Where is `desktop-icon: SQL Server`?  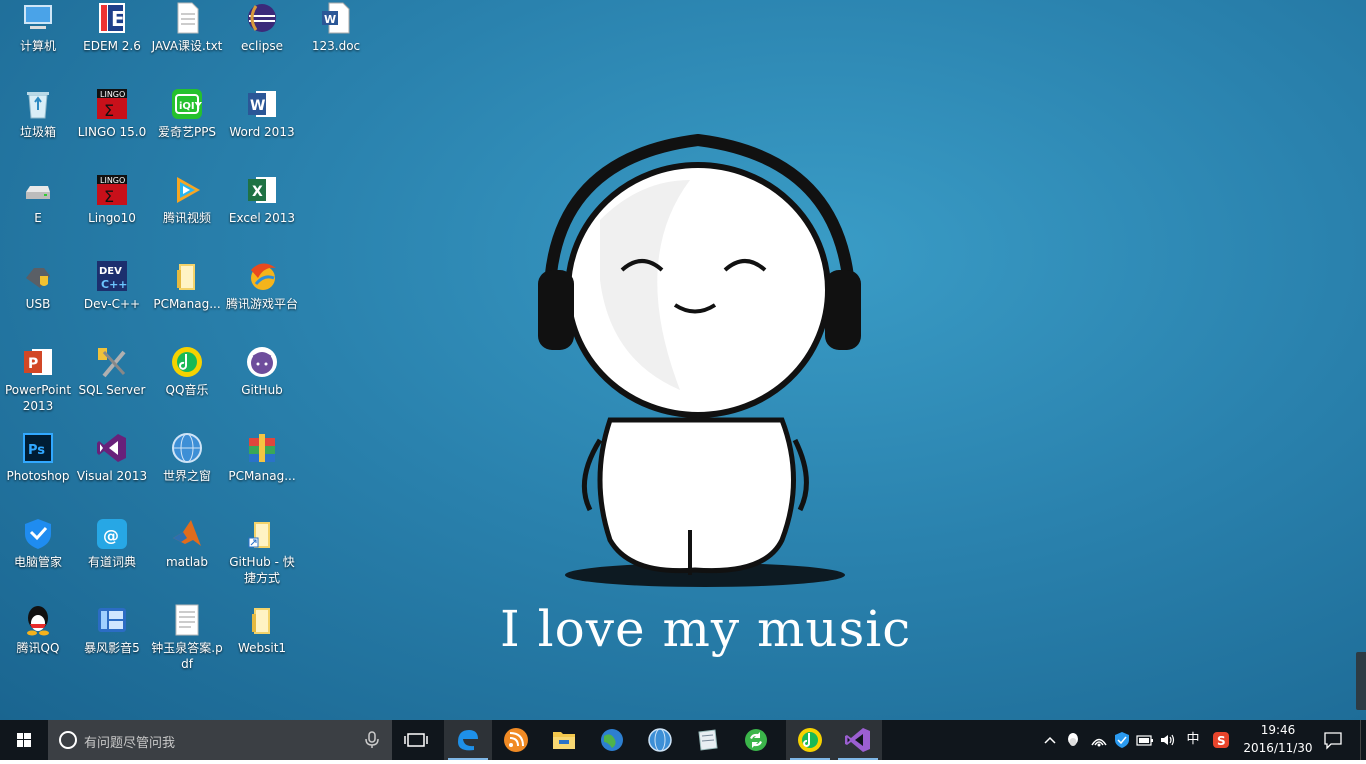 desktop-icon: SQL Server is located at coordinates (112, 372).